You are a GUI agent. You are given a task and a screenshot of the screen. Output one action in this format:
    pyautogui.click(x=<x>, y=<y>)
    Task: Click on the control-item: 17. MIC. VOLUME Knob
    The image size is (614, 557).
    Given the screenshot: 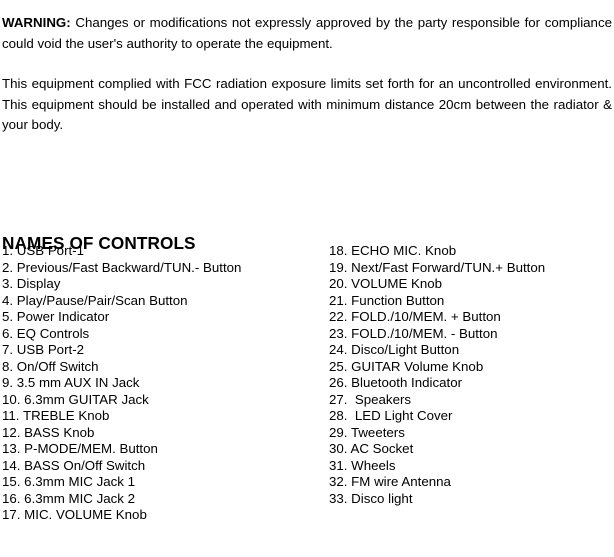 What is the action you would take?
    pyautogui.click(x=74, y=514)
    